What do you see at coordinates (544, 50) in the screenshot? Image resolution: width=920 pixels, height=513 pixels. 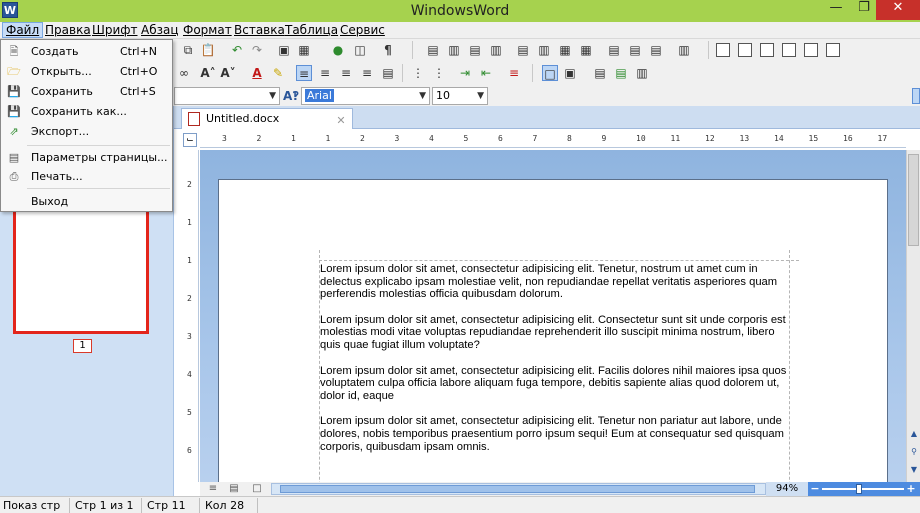 I see `table-delete-column-icon: ▥` at bounding box center [544, 50].